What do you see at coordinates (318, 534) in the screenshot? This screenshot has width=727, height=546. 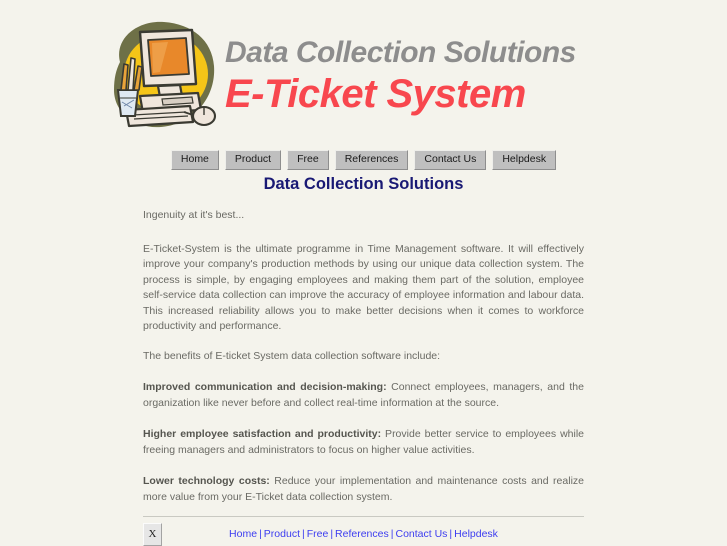 I see `footer-link-free: Free` at bounding box center [318, 534].